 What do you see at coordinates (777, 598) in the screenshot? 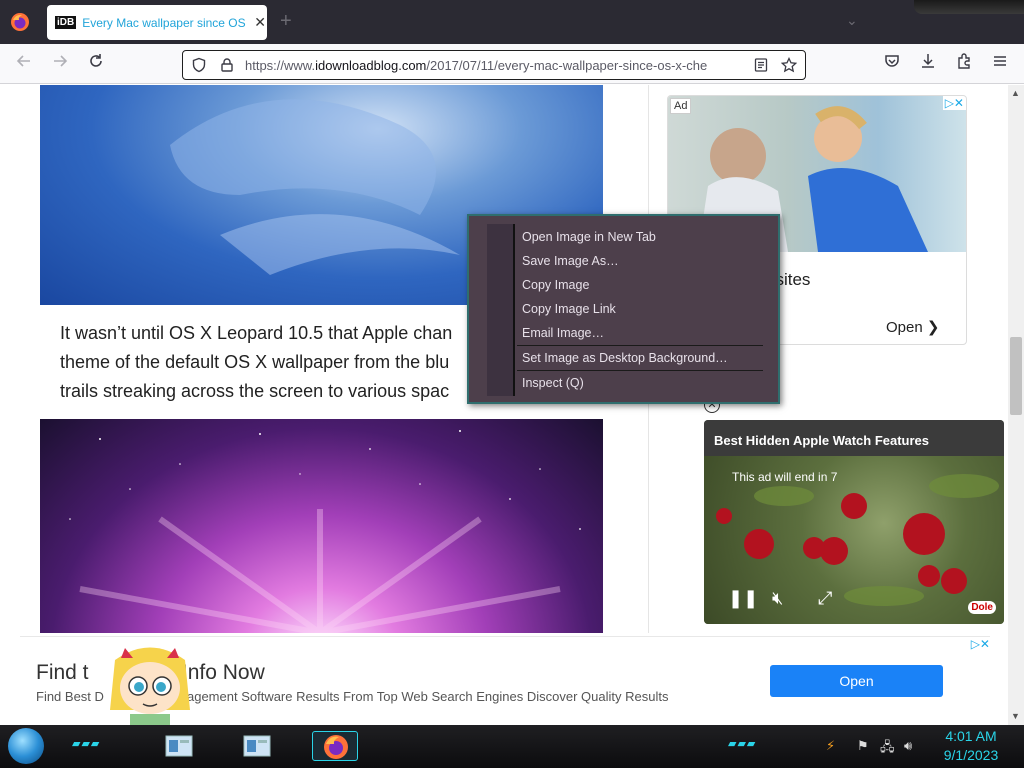
I see `mute-icon: 🔇︎` at bounding box center [777, 598].